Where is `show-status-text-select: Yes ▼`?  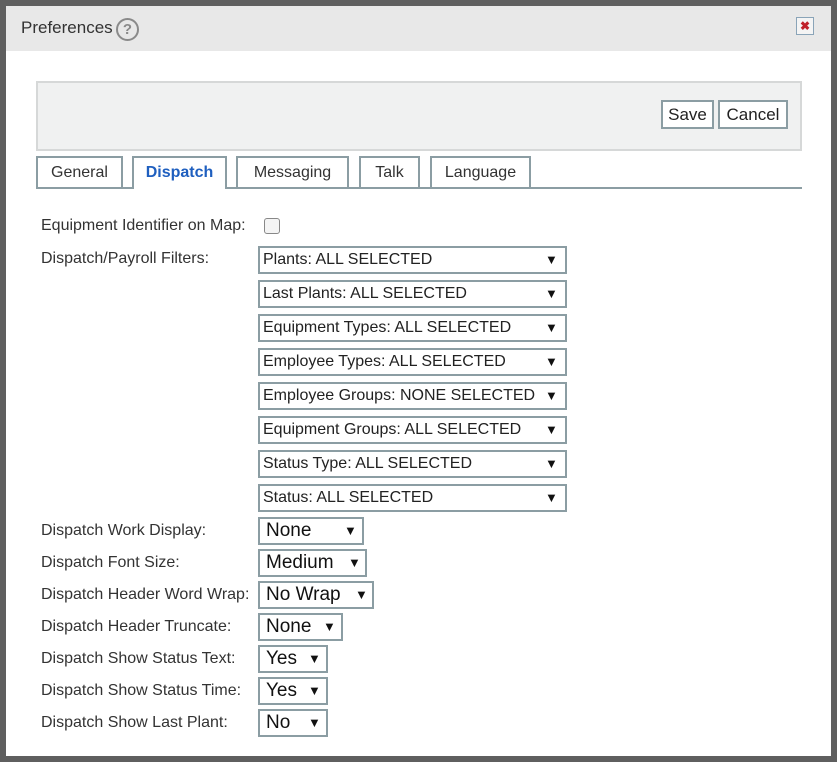
show-status-text-select: Yes ▼ is located at coordinates (293, 659).